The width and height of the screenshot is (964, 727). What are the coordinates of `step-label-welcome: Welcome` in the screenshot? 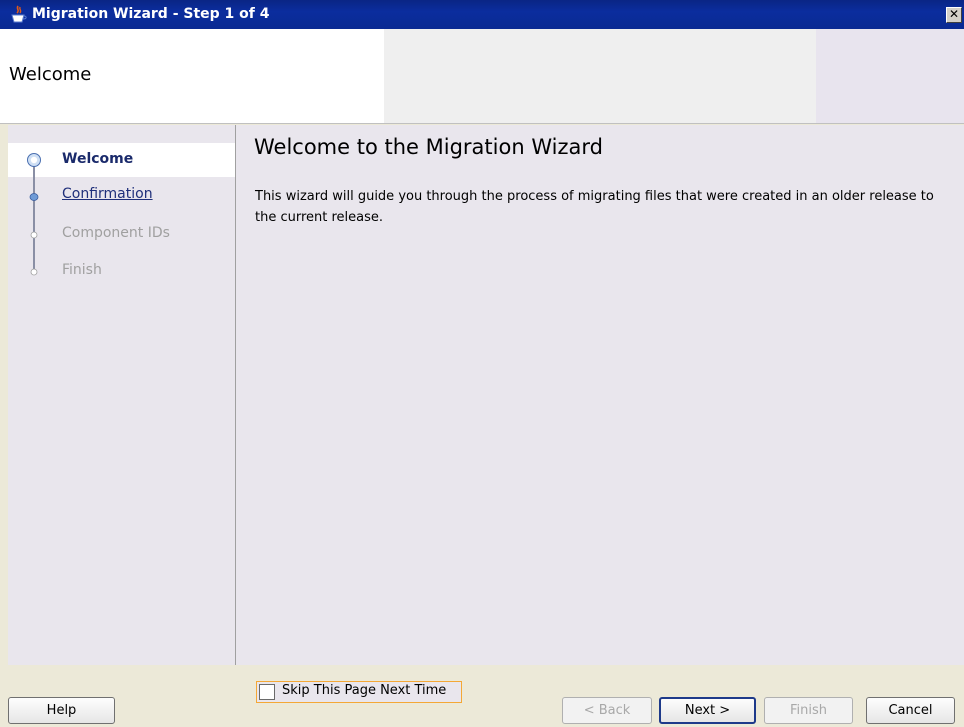 It's located at (98, 159).